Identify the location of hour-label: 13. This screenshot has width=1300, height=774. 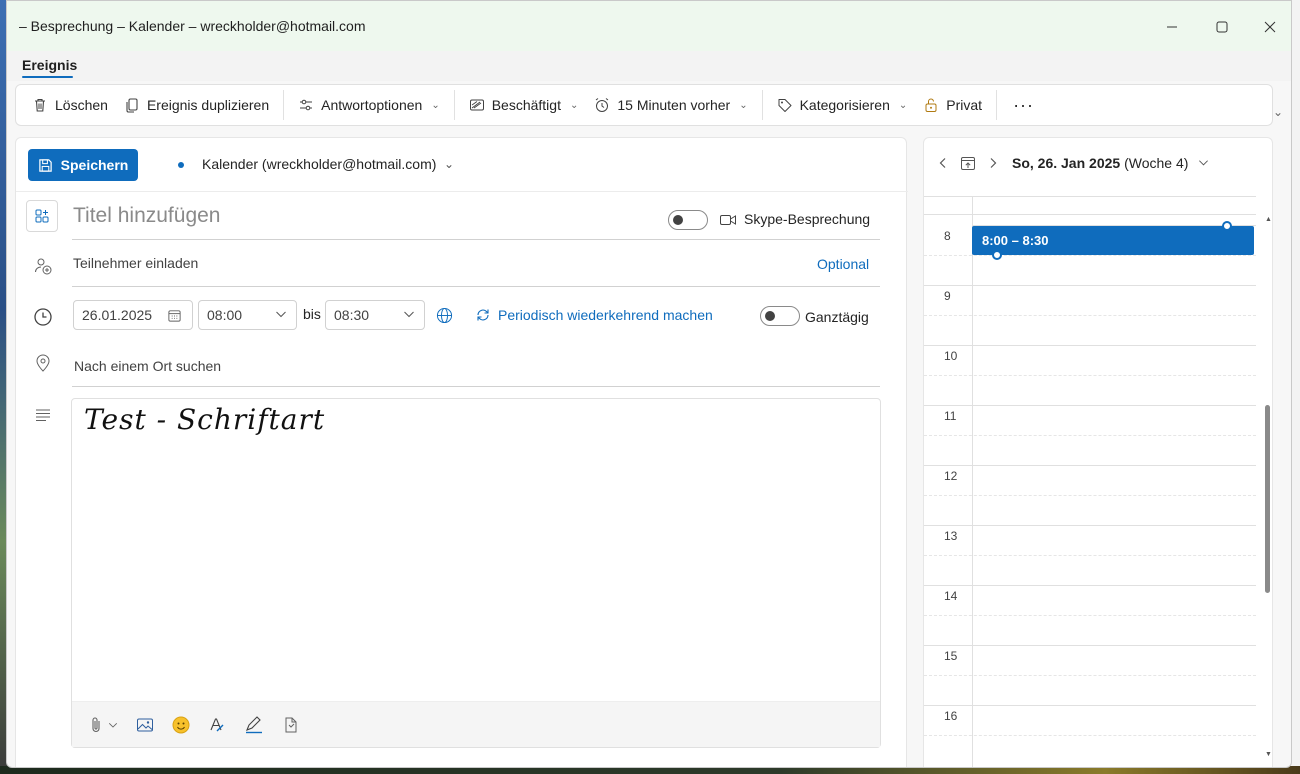
(951, 536).